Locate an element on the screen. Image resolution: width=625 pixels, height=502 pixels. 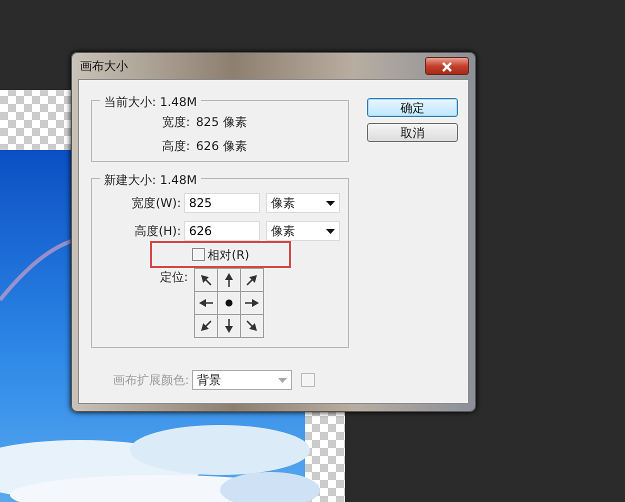
field-label: 高度(H): is located at coordinates (157, 231).